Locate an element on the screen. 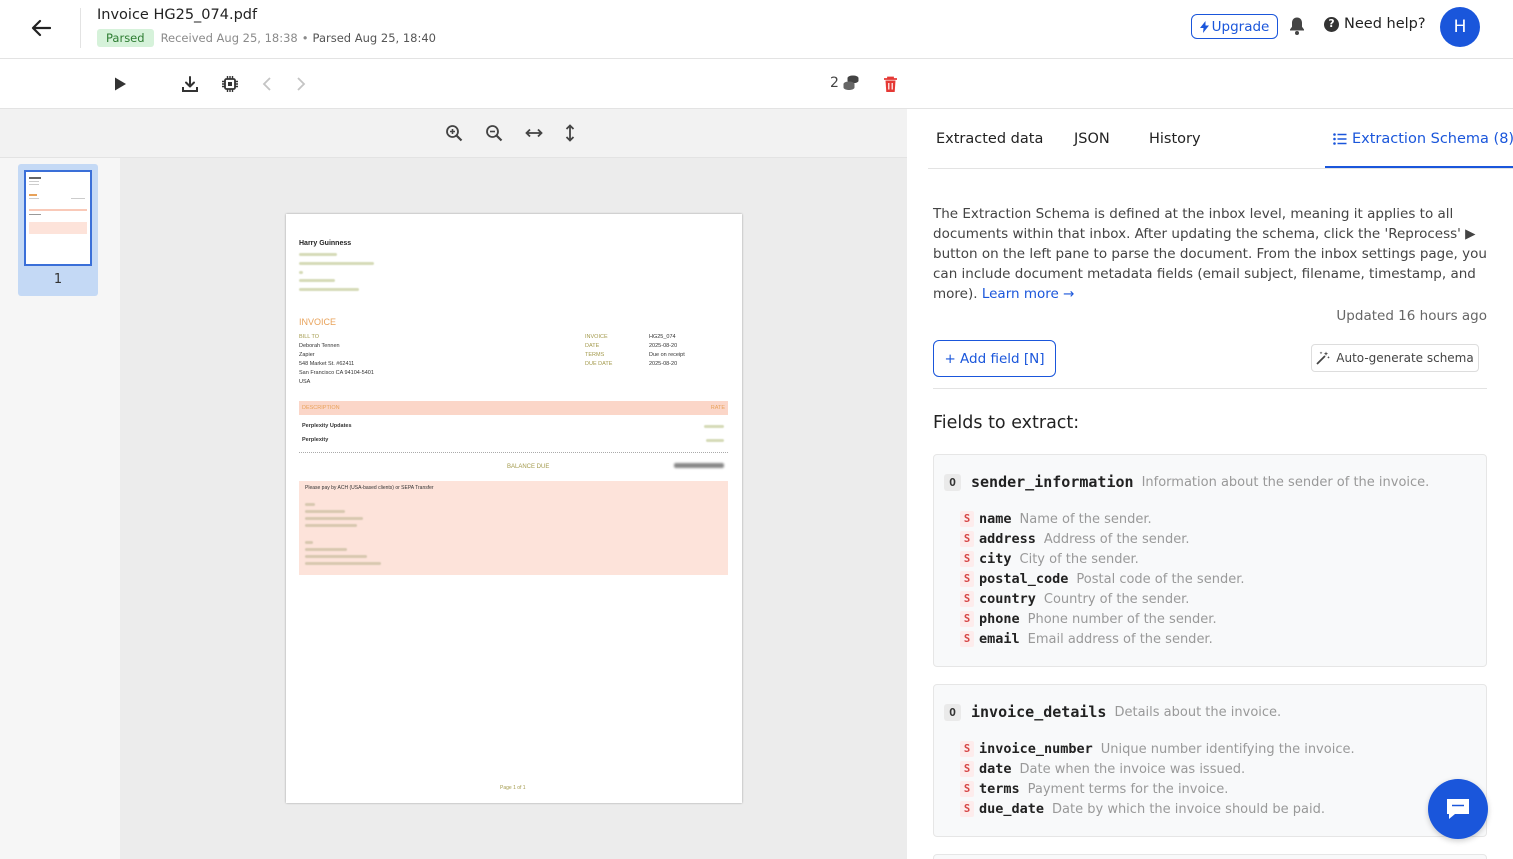  notifications-button is located at coordinates (1298, 27).